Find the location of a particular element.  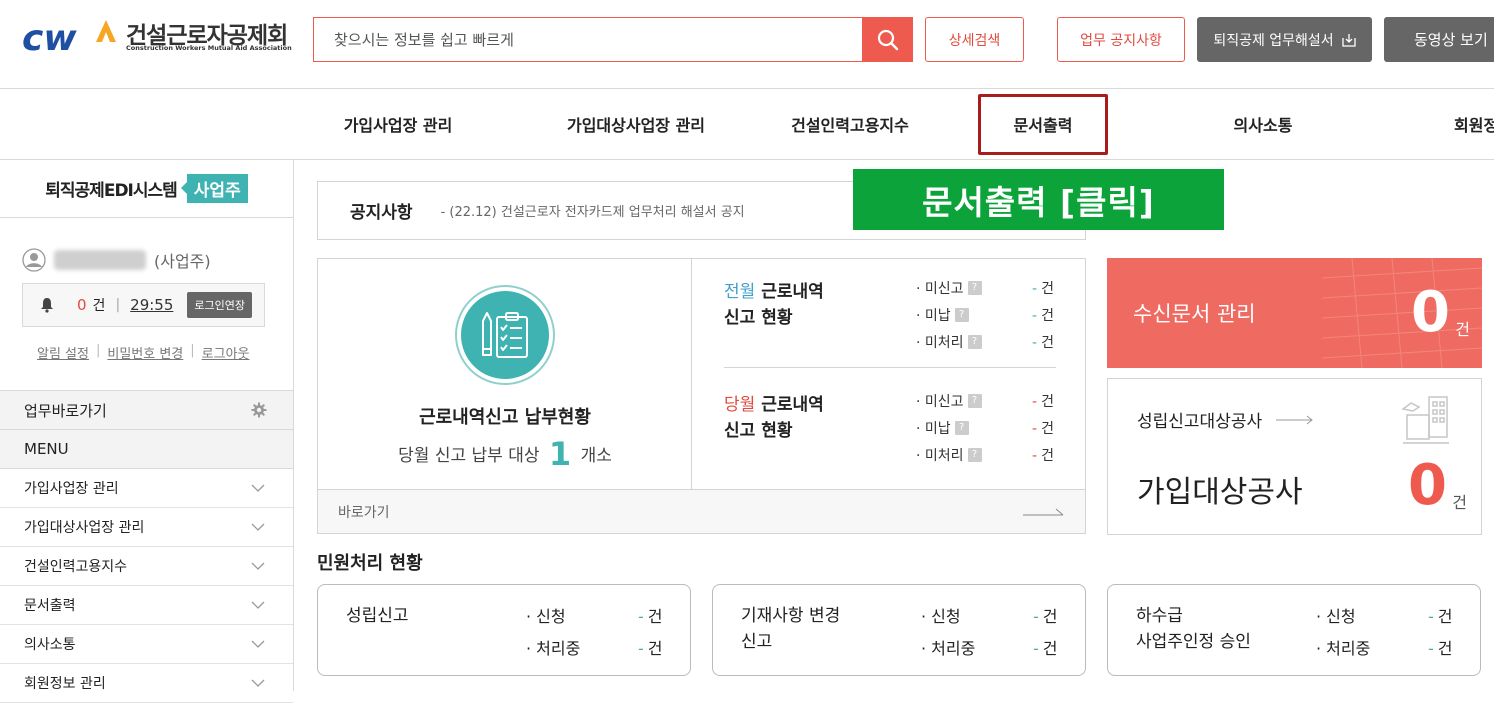

search-icon is located at coordinates (887, 39).